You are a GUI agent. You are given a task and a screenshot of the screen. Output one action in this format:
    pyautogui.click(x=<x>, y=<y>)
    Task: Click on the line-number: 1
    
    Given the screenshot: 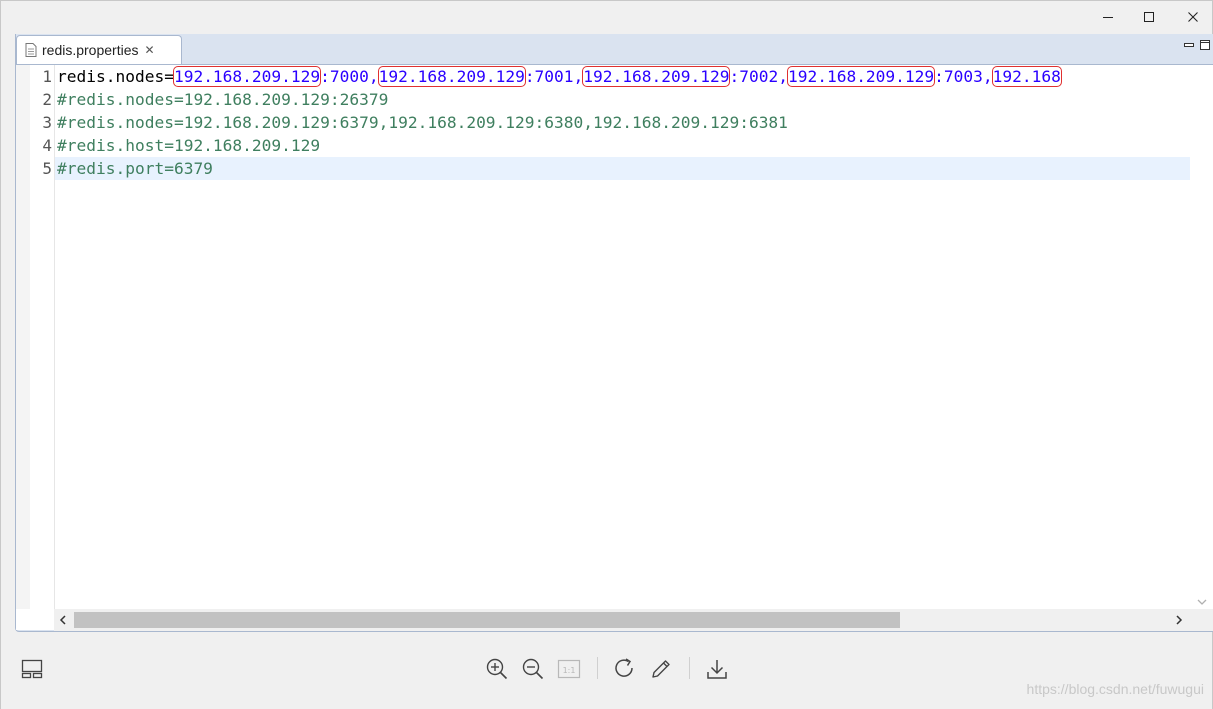 What is the action you would take?
    pyautogui.click(x=47, y=76)
    